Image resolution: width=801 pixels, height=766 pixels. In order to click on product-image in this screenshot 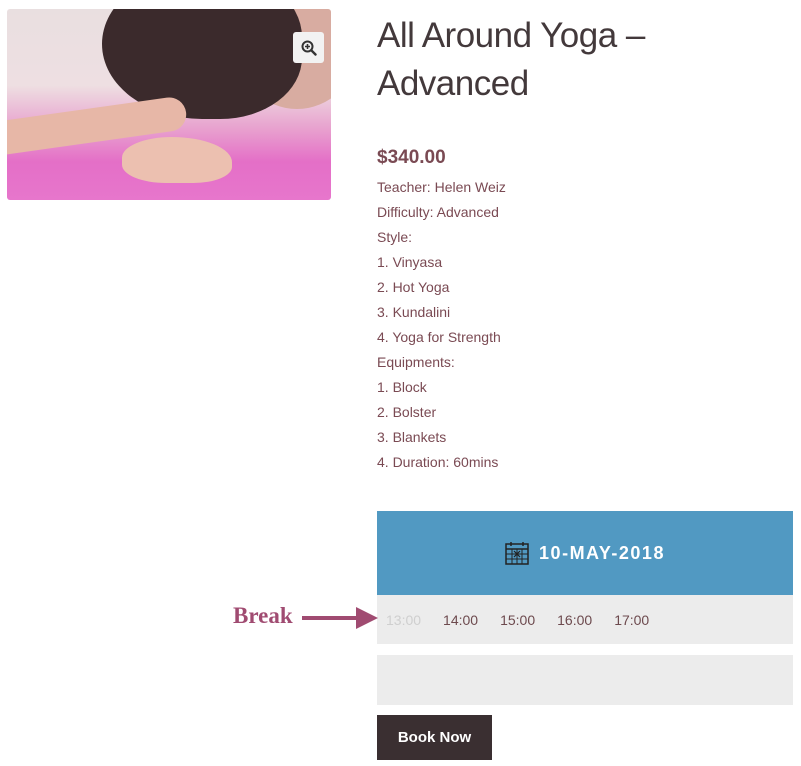, I will do `click(169, 104)`.